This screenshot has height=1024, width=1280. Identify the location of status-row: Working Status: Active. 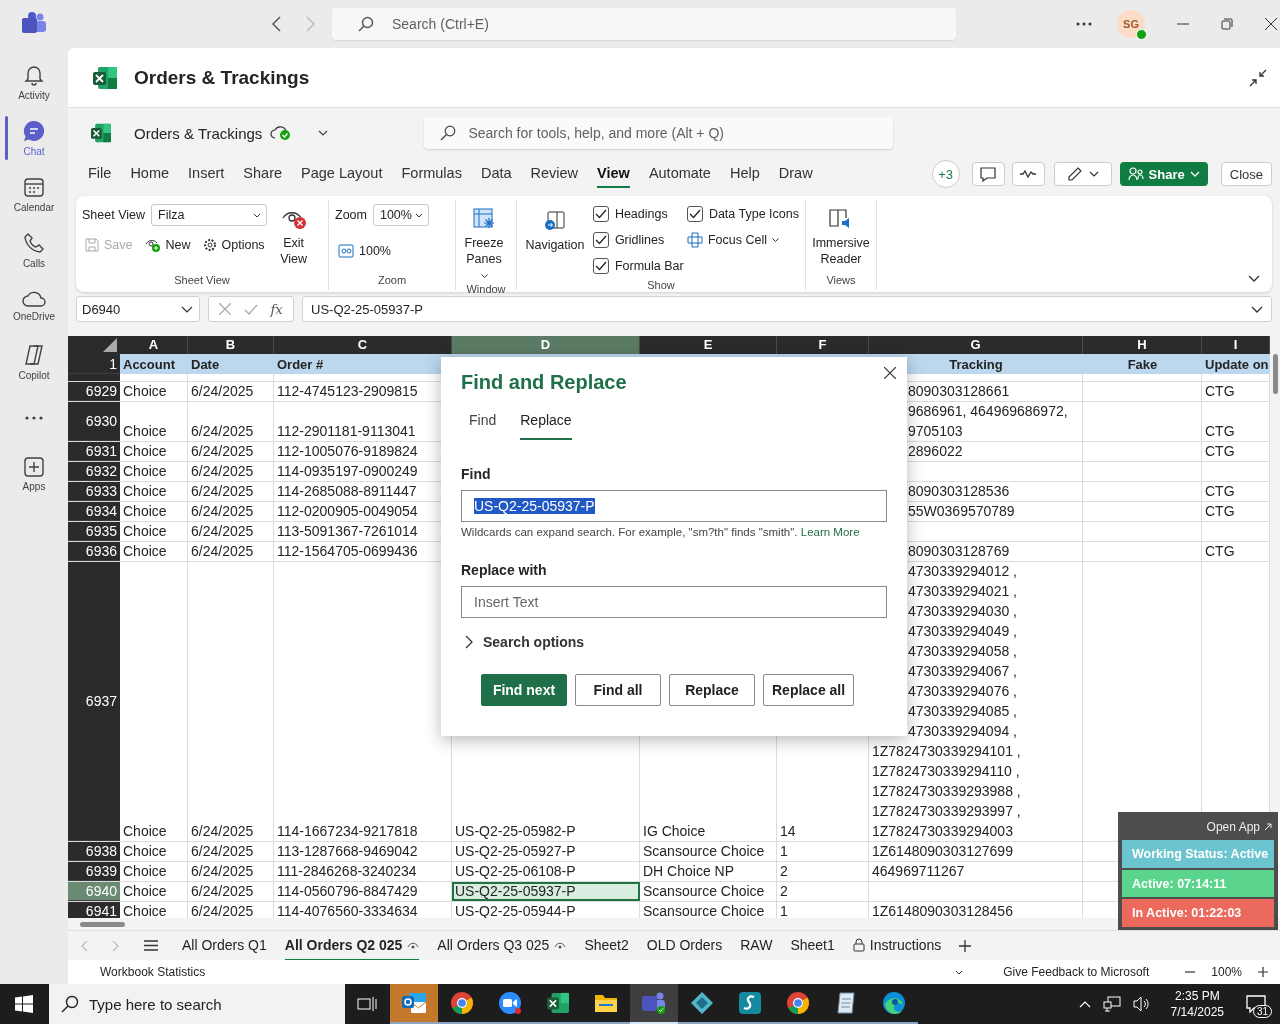
(1198, 854).